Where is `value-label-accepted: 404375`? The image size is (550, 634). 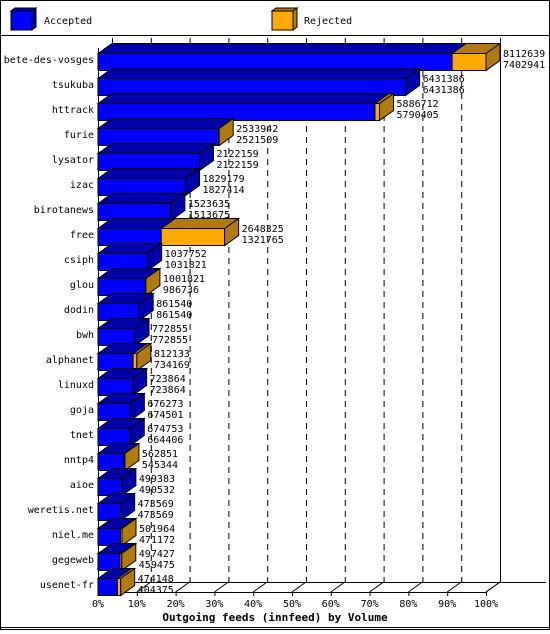
value-label-accepted: 404375 is located at coordinates (156, 590).